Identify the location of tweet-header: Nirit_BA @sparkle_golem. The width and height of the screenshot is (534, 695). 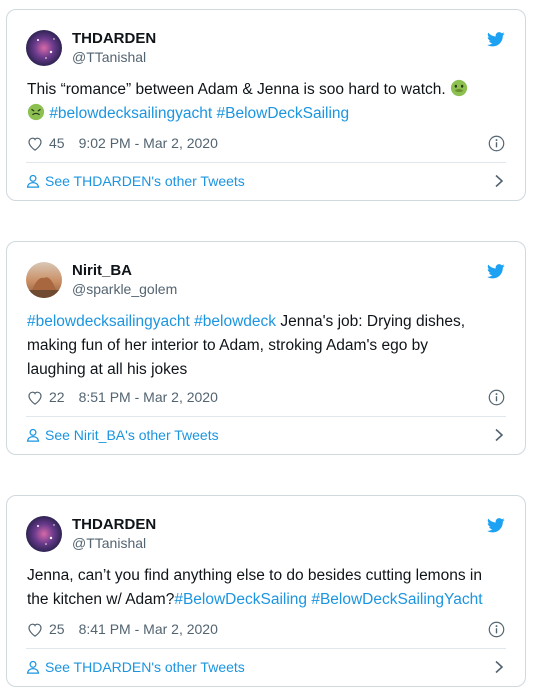
(101, 279).